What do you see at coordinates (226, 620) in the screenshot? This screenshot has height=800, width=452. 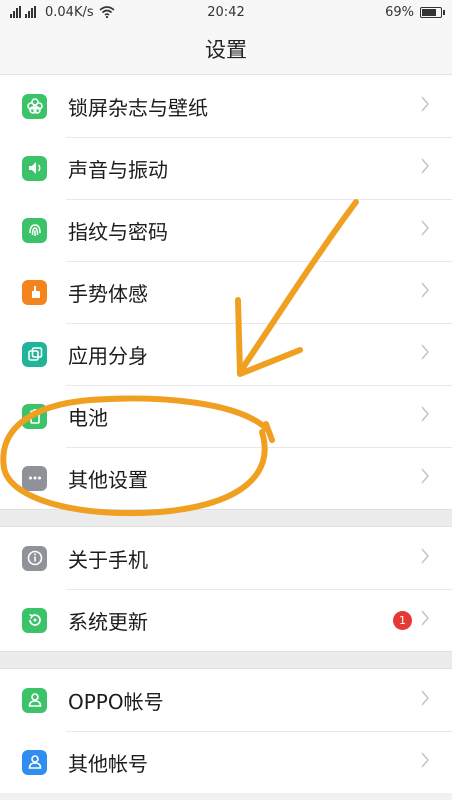 I see `settings-item-update: 系统更新 1` at bounding box center [226, 620].